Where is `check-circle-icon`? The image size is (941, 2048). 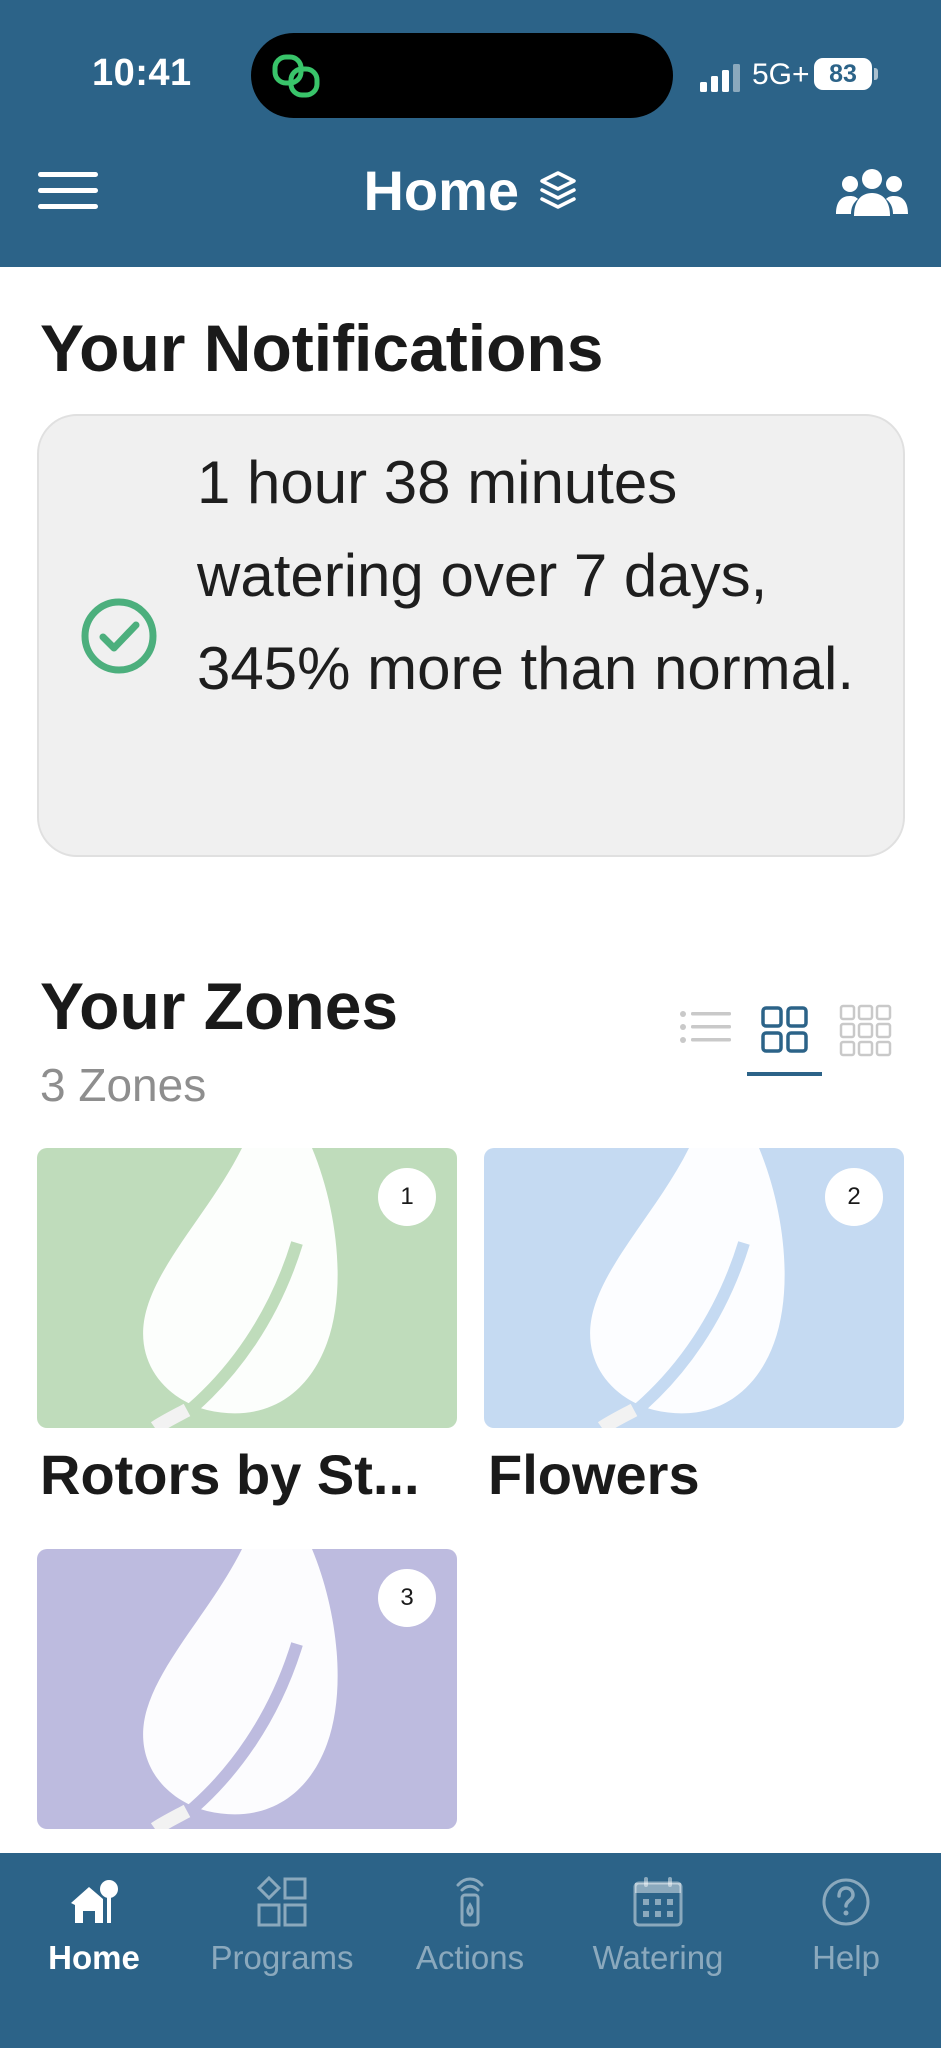
check-circle-icon is located at coordinates (119, 636).